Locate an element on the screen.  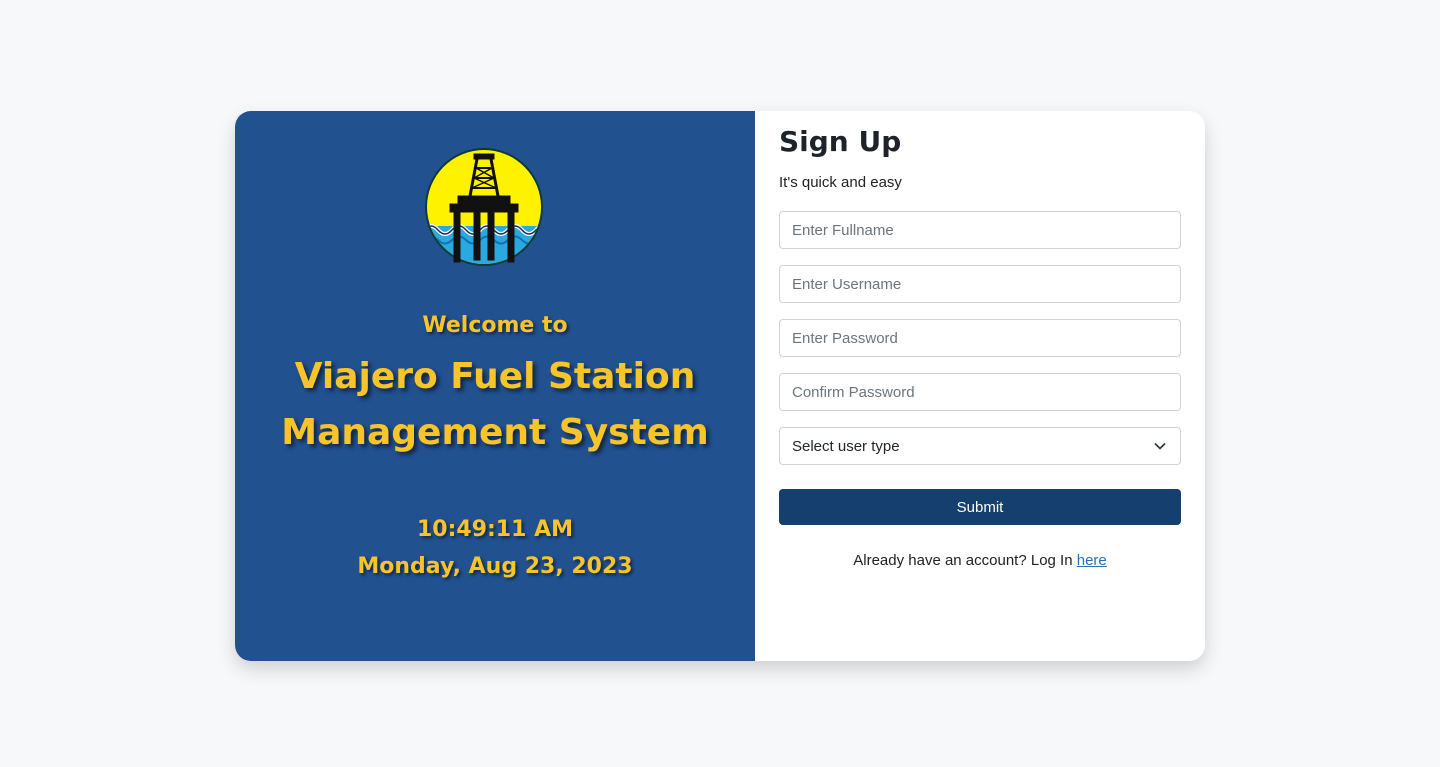
app-name-line-2: Management System is located at coordinates (495, 432).